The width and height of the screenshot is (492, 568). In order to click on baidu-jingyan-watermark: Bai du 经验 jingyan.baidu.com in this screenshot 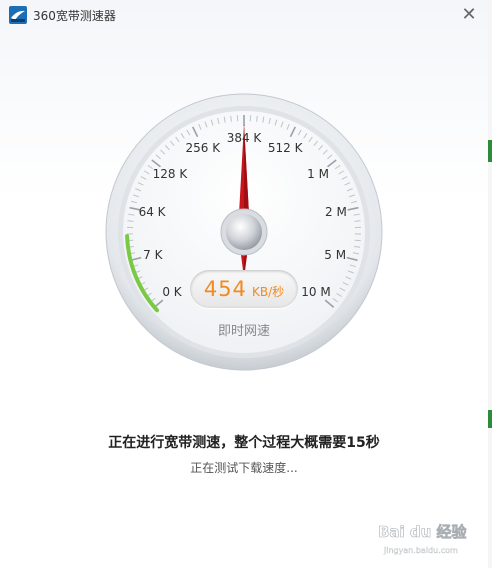, I will do `click(423, 539)`.